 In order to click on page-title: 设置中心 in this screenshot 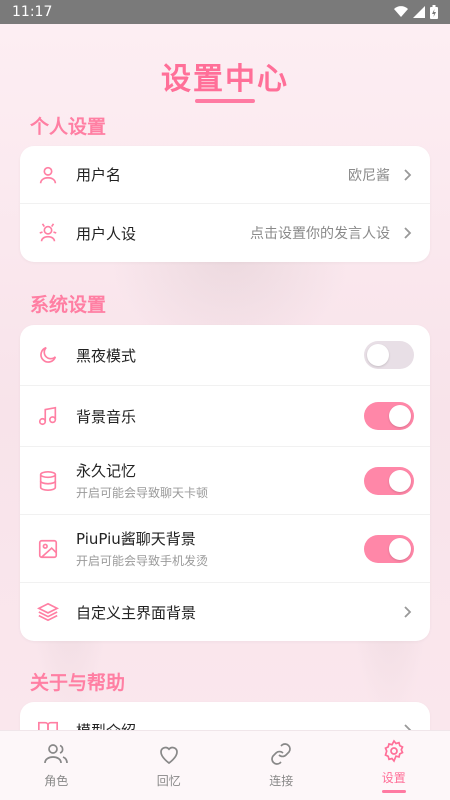, I will do `click(225, 79)`.